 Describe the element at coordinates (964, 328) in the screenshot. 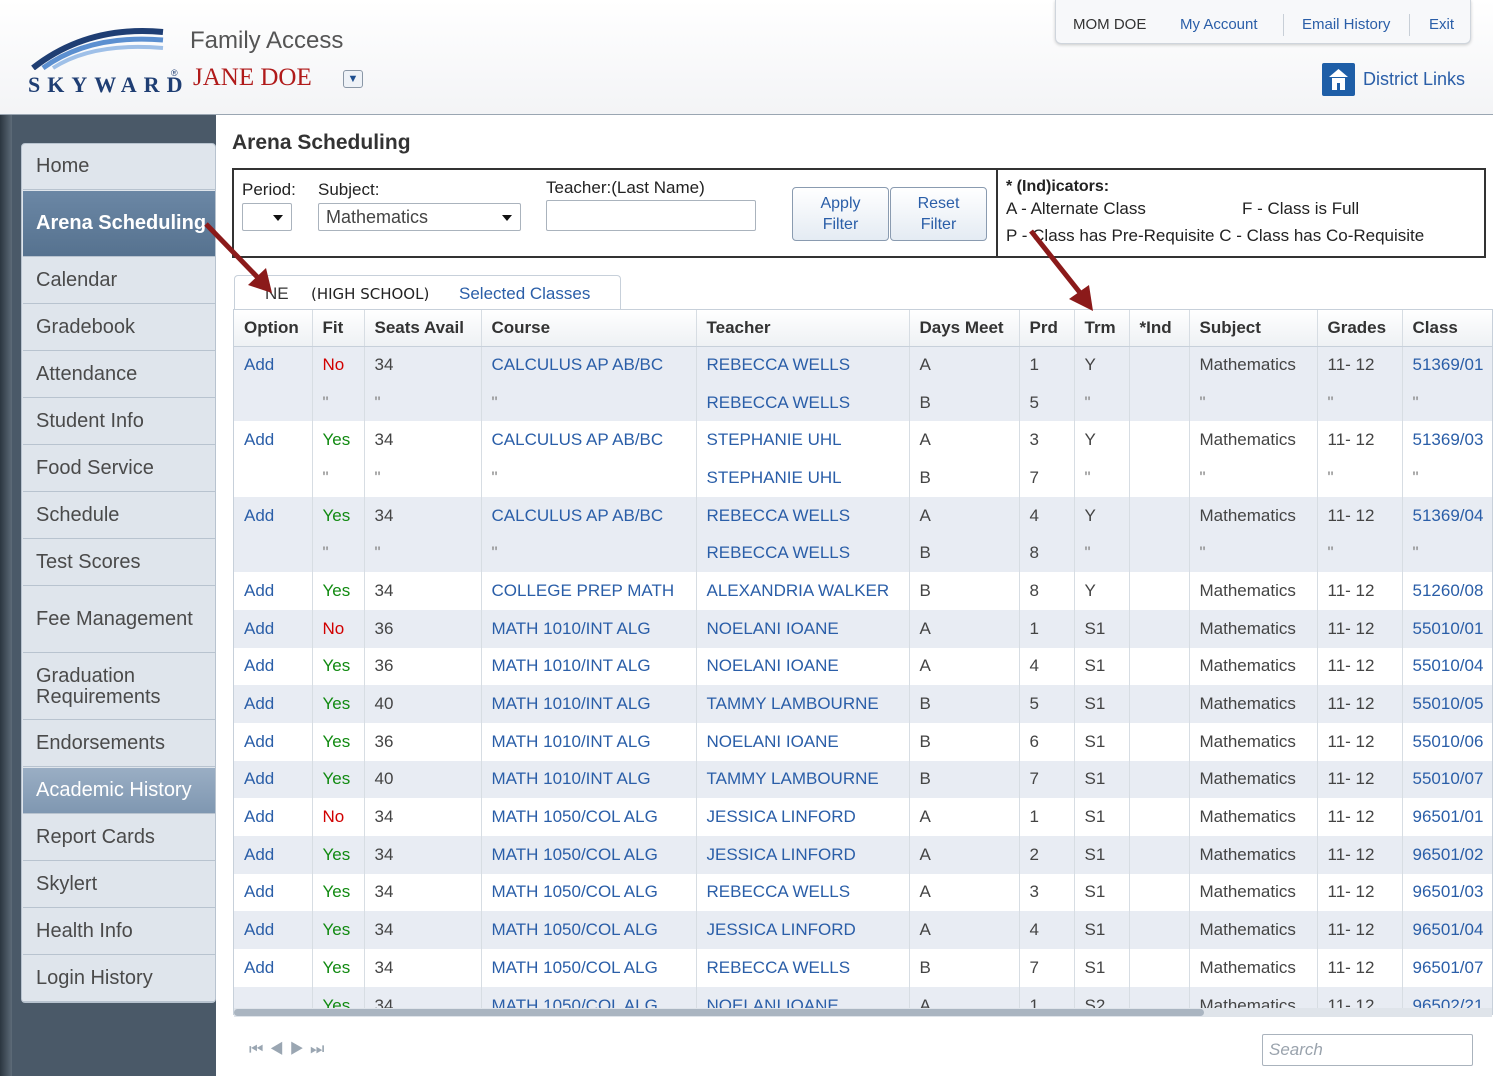

I see `column-header: Days Meet` at that location.